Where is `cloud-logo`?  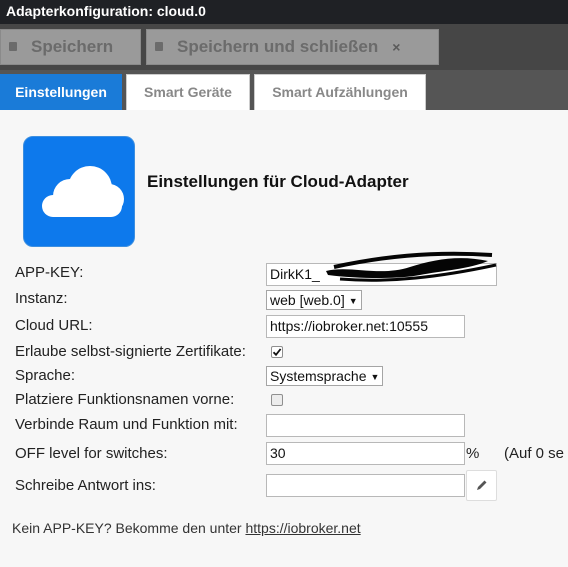
cloud-logo is located at coordinates (79, 191).